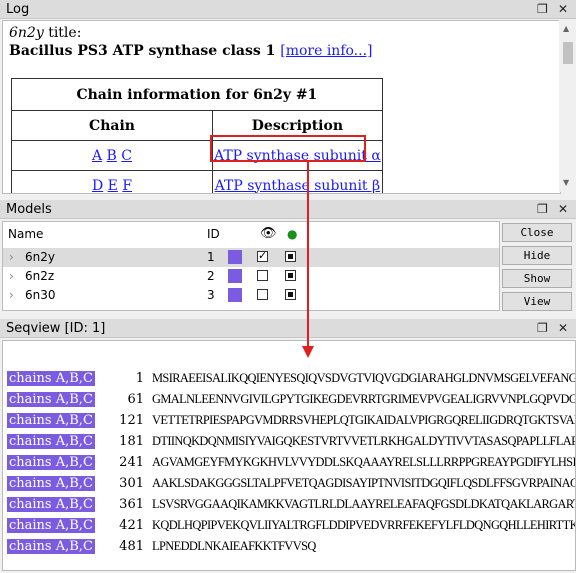  I want to click on seqview-panel-title: Seqview [ID: 1], so click(56, 328).